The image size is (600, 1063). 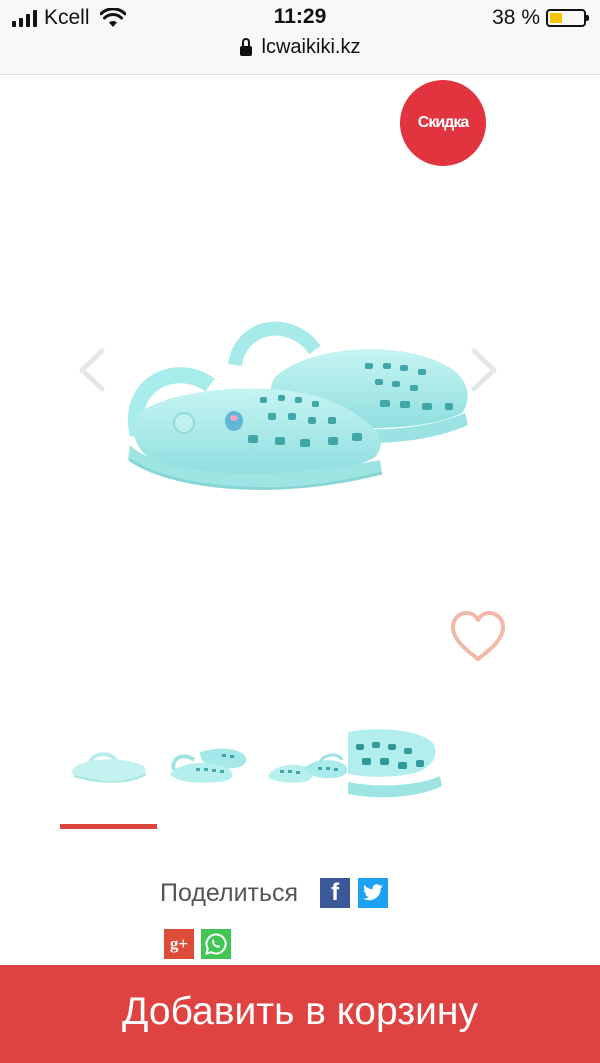 I want to click on status-right: 38 %, so click(x=540, y=18).